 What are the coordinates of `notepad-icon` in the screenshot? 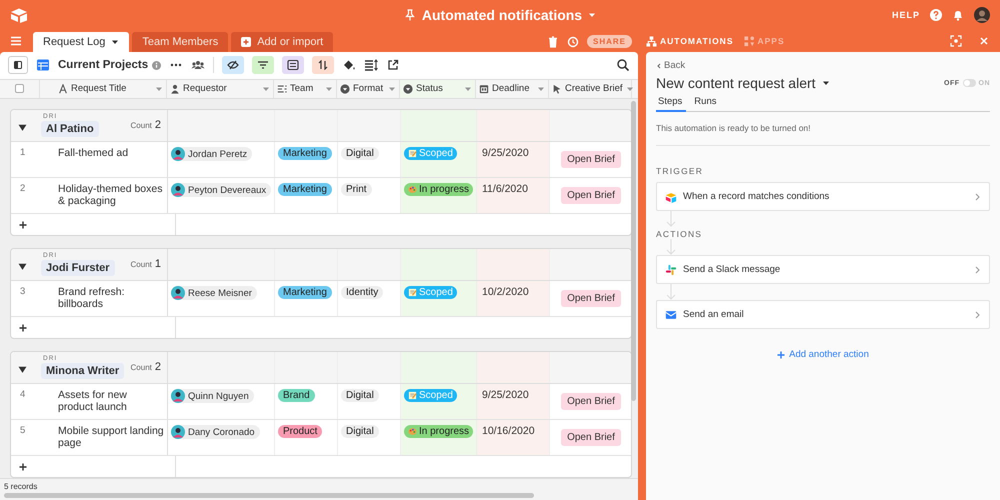 It's located at (412, 395).